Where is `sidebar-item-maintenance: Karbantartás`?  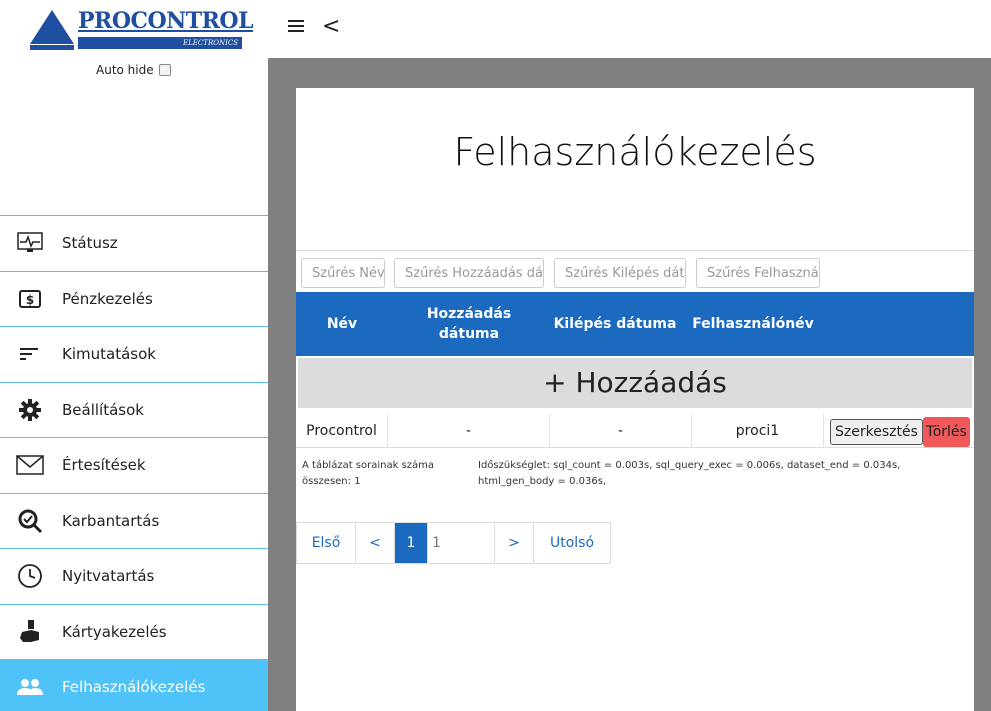 sidebar-item-maintenance: Karbantartás is located at coordinates (134, 520).